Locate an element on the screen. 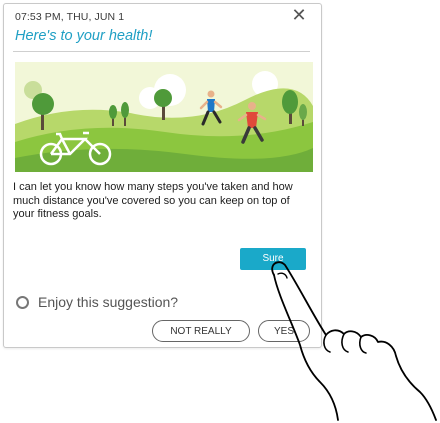 The width and height of the screenshot is (440, 423). tree-mid is located at coordinates (163, 98).